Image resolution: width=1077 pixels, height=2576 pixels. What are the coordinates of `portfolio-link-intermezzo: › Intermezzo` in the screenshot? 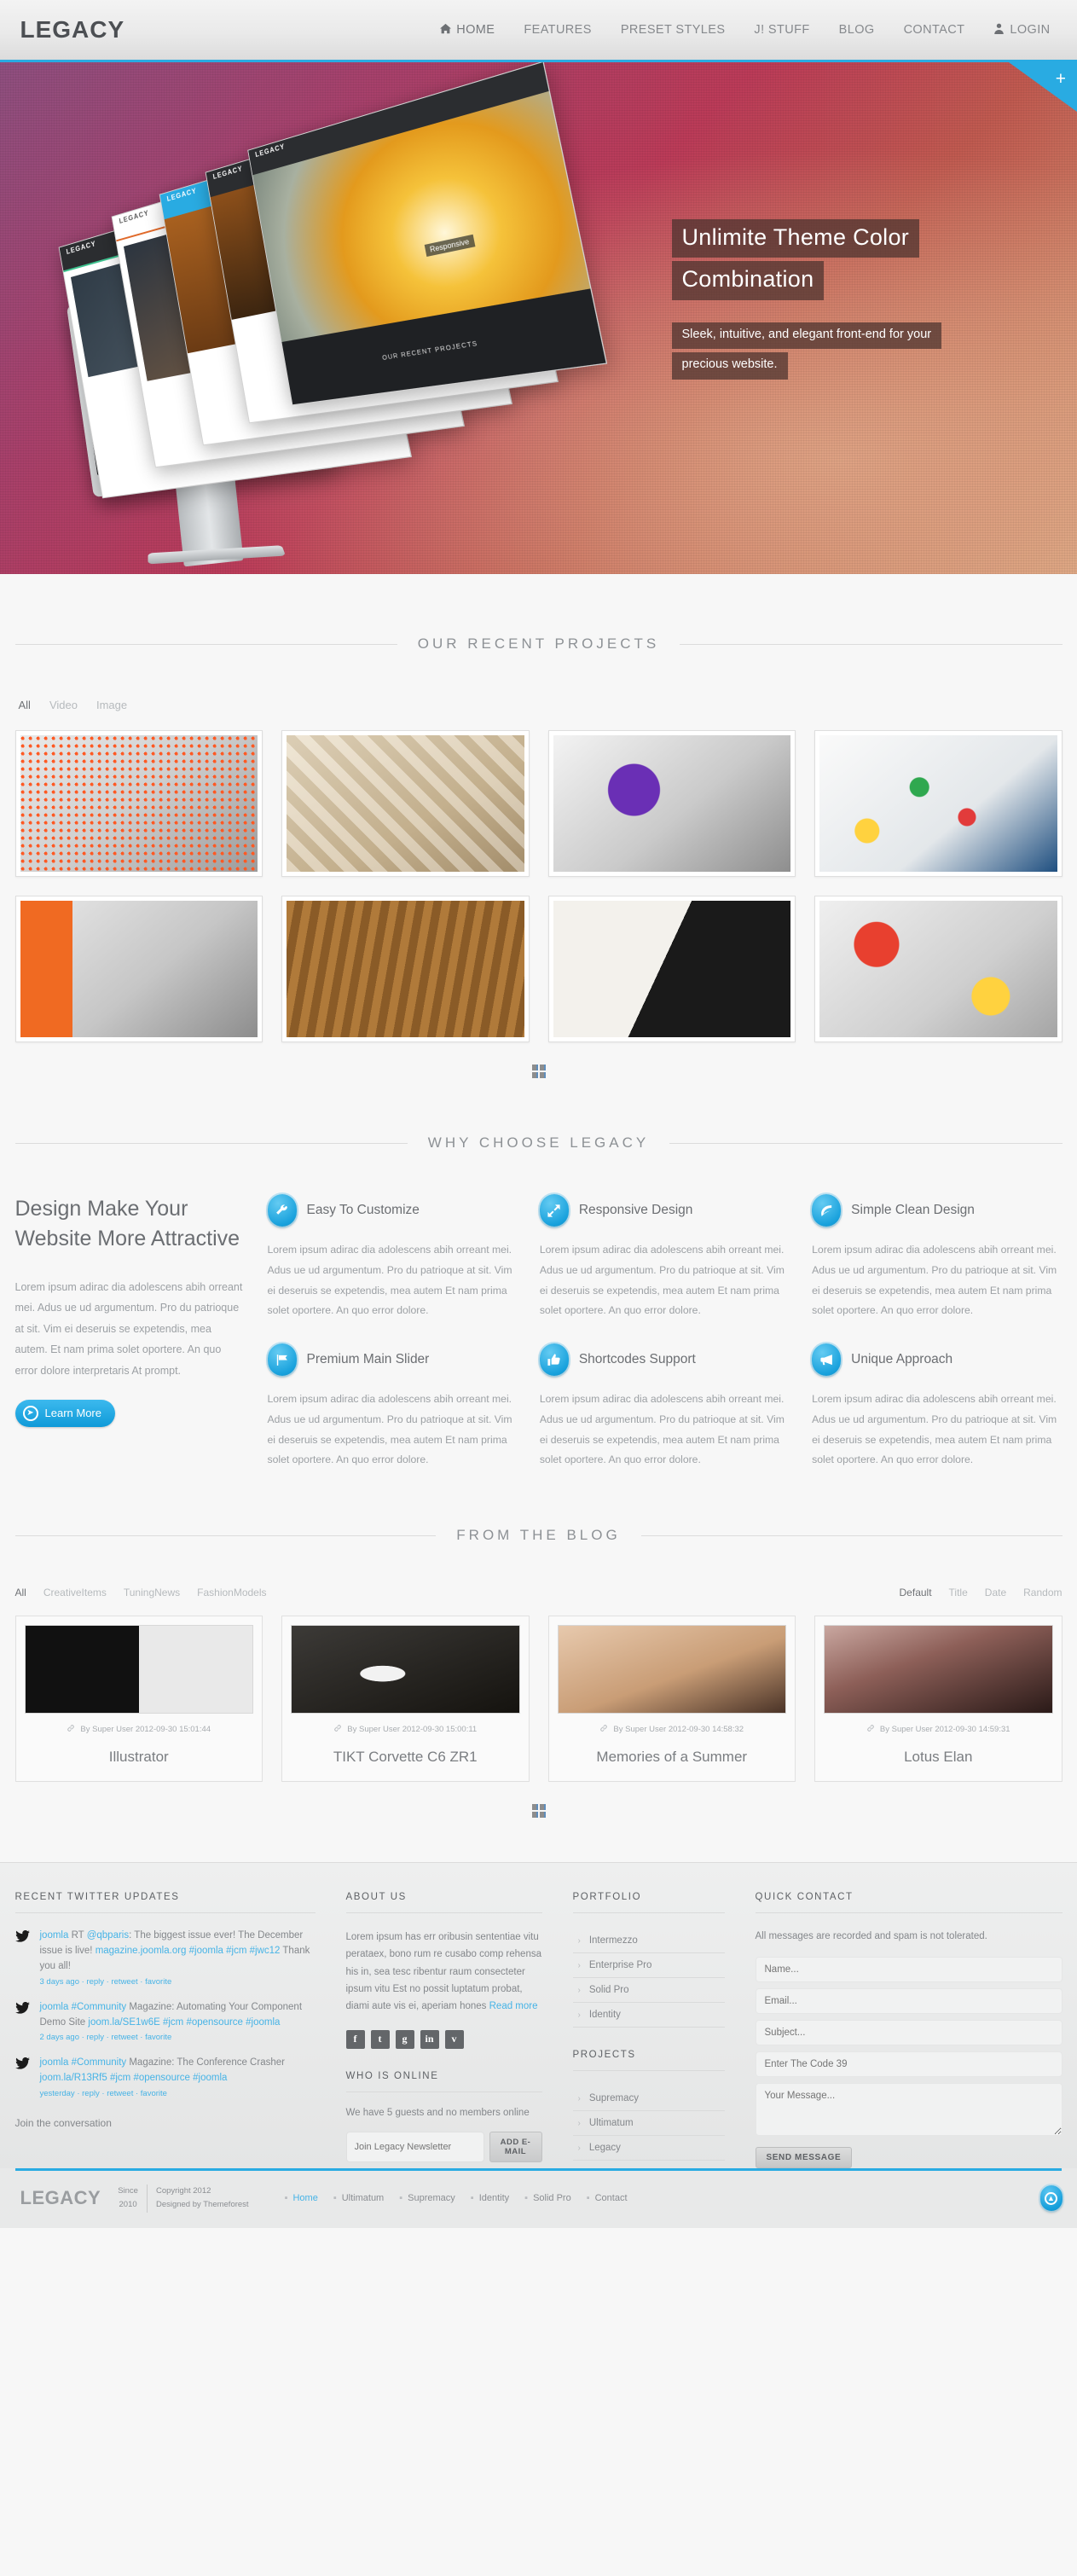 It's located at (649, 1940).